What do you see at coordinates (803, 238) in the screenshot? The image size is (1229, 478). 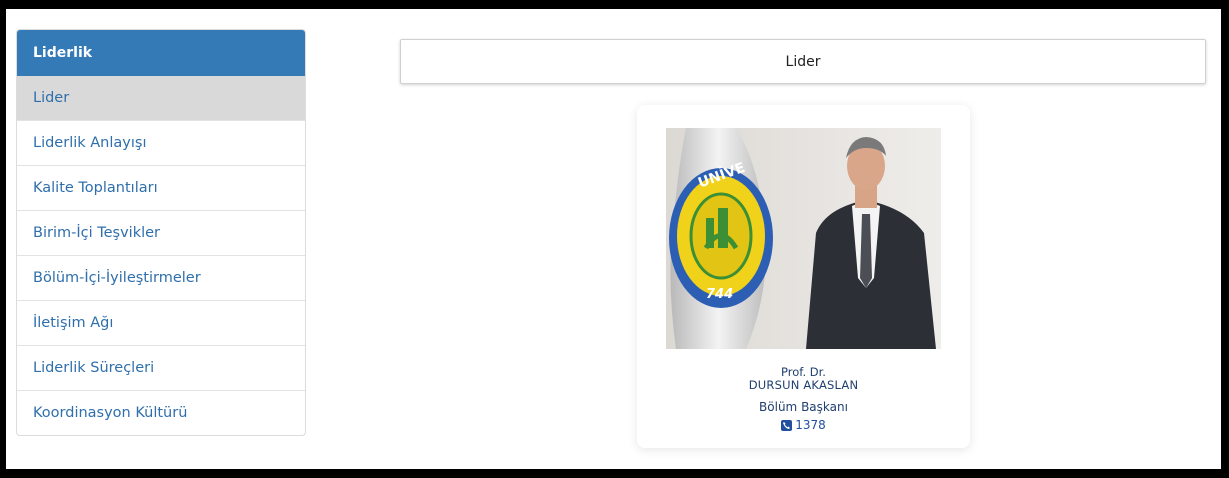 I see `portrait-photo: UNİVE 744` at bounding box center [803, 238].